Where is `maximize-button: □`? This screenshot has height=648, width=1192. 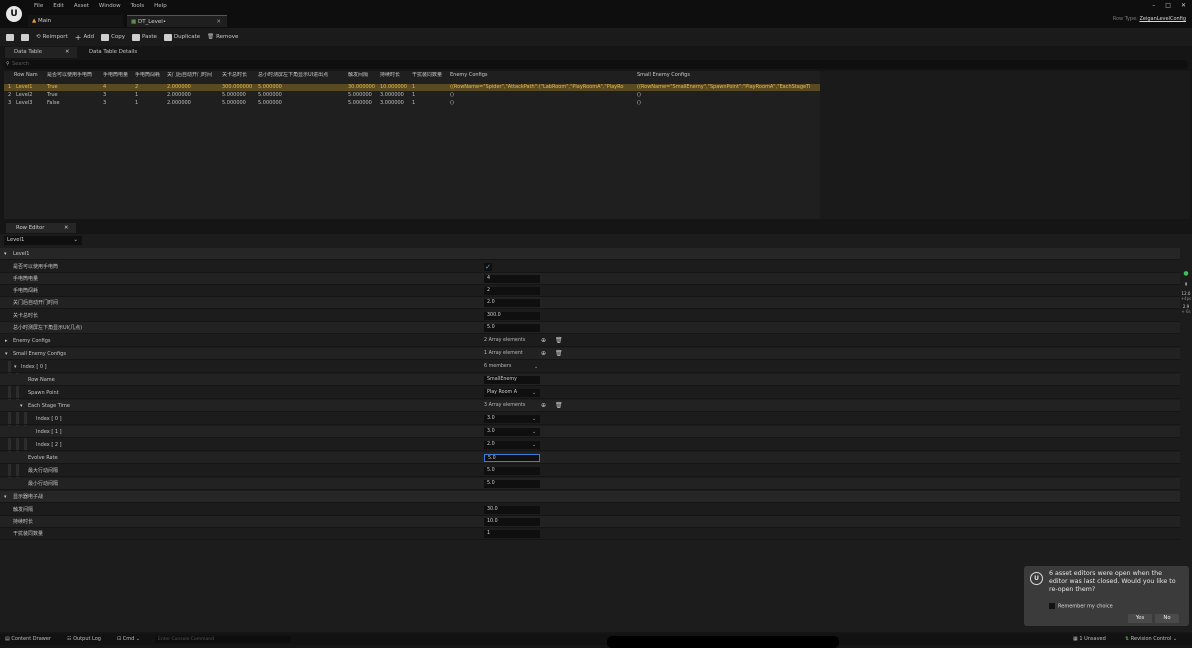
maximize-button: □ is located at coordinates (1168, 5).